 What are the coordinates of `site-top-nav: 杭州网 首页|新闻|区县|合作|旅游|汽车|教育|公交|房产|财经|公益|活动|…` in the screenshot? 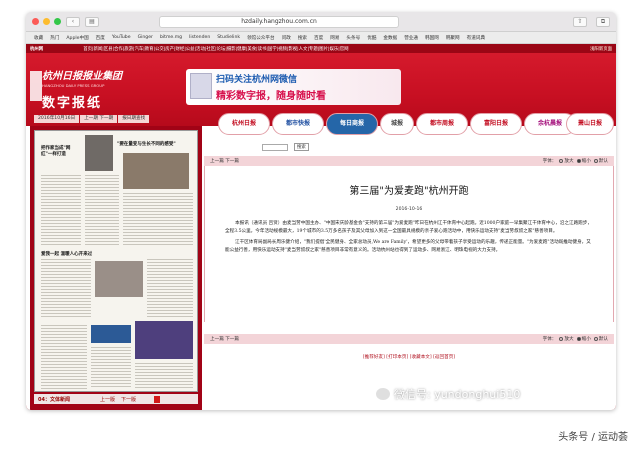 It's located at (321, 48).